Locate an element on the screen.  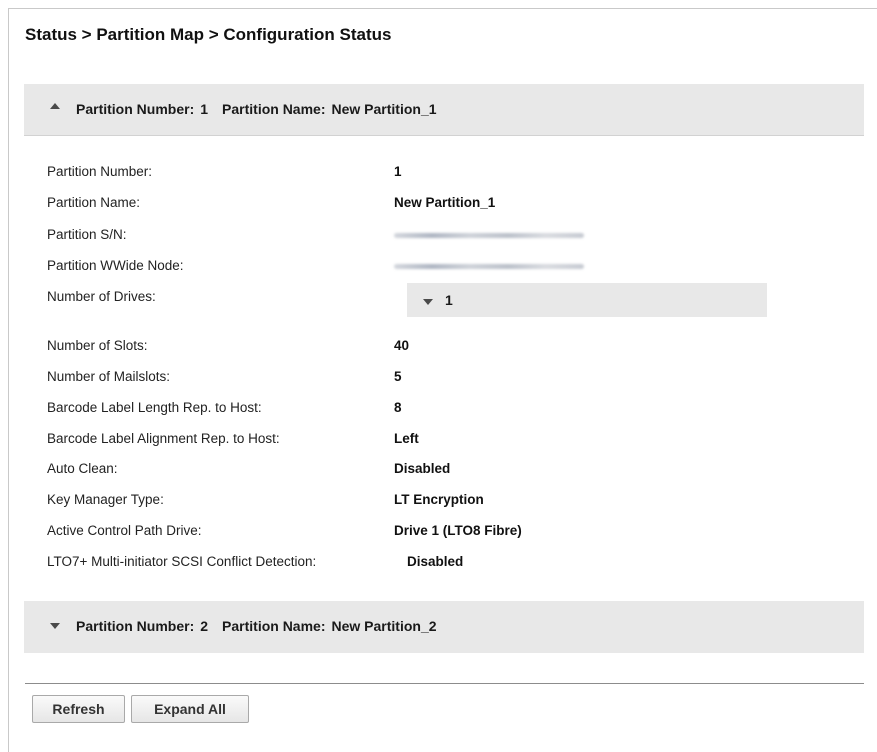
detail-label: Active Control Path Drive: is located at coordinates (124, 530).